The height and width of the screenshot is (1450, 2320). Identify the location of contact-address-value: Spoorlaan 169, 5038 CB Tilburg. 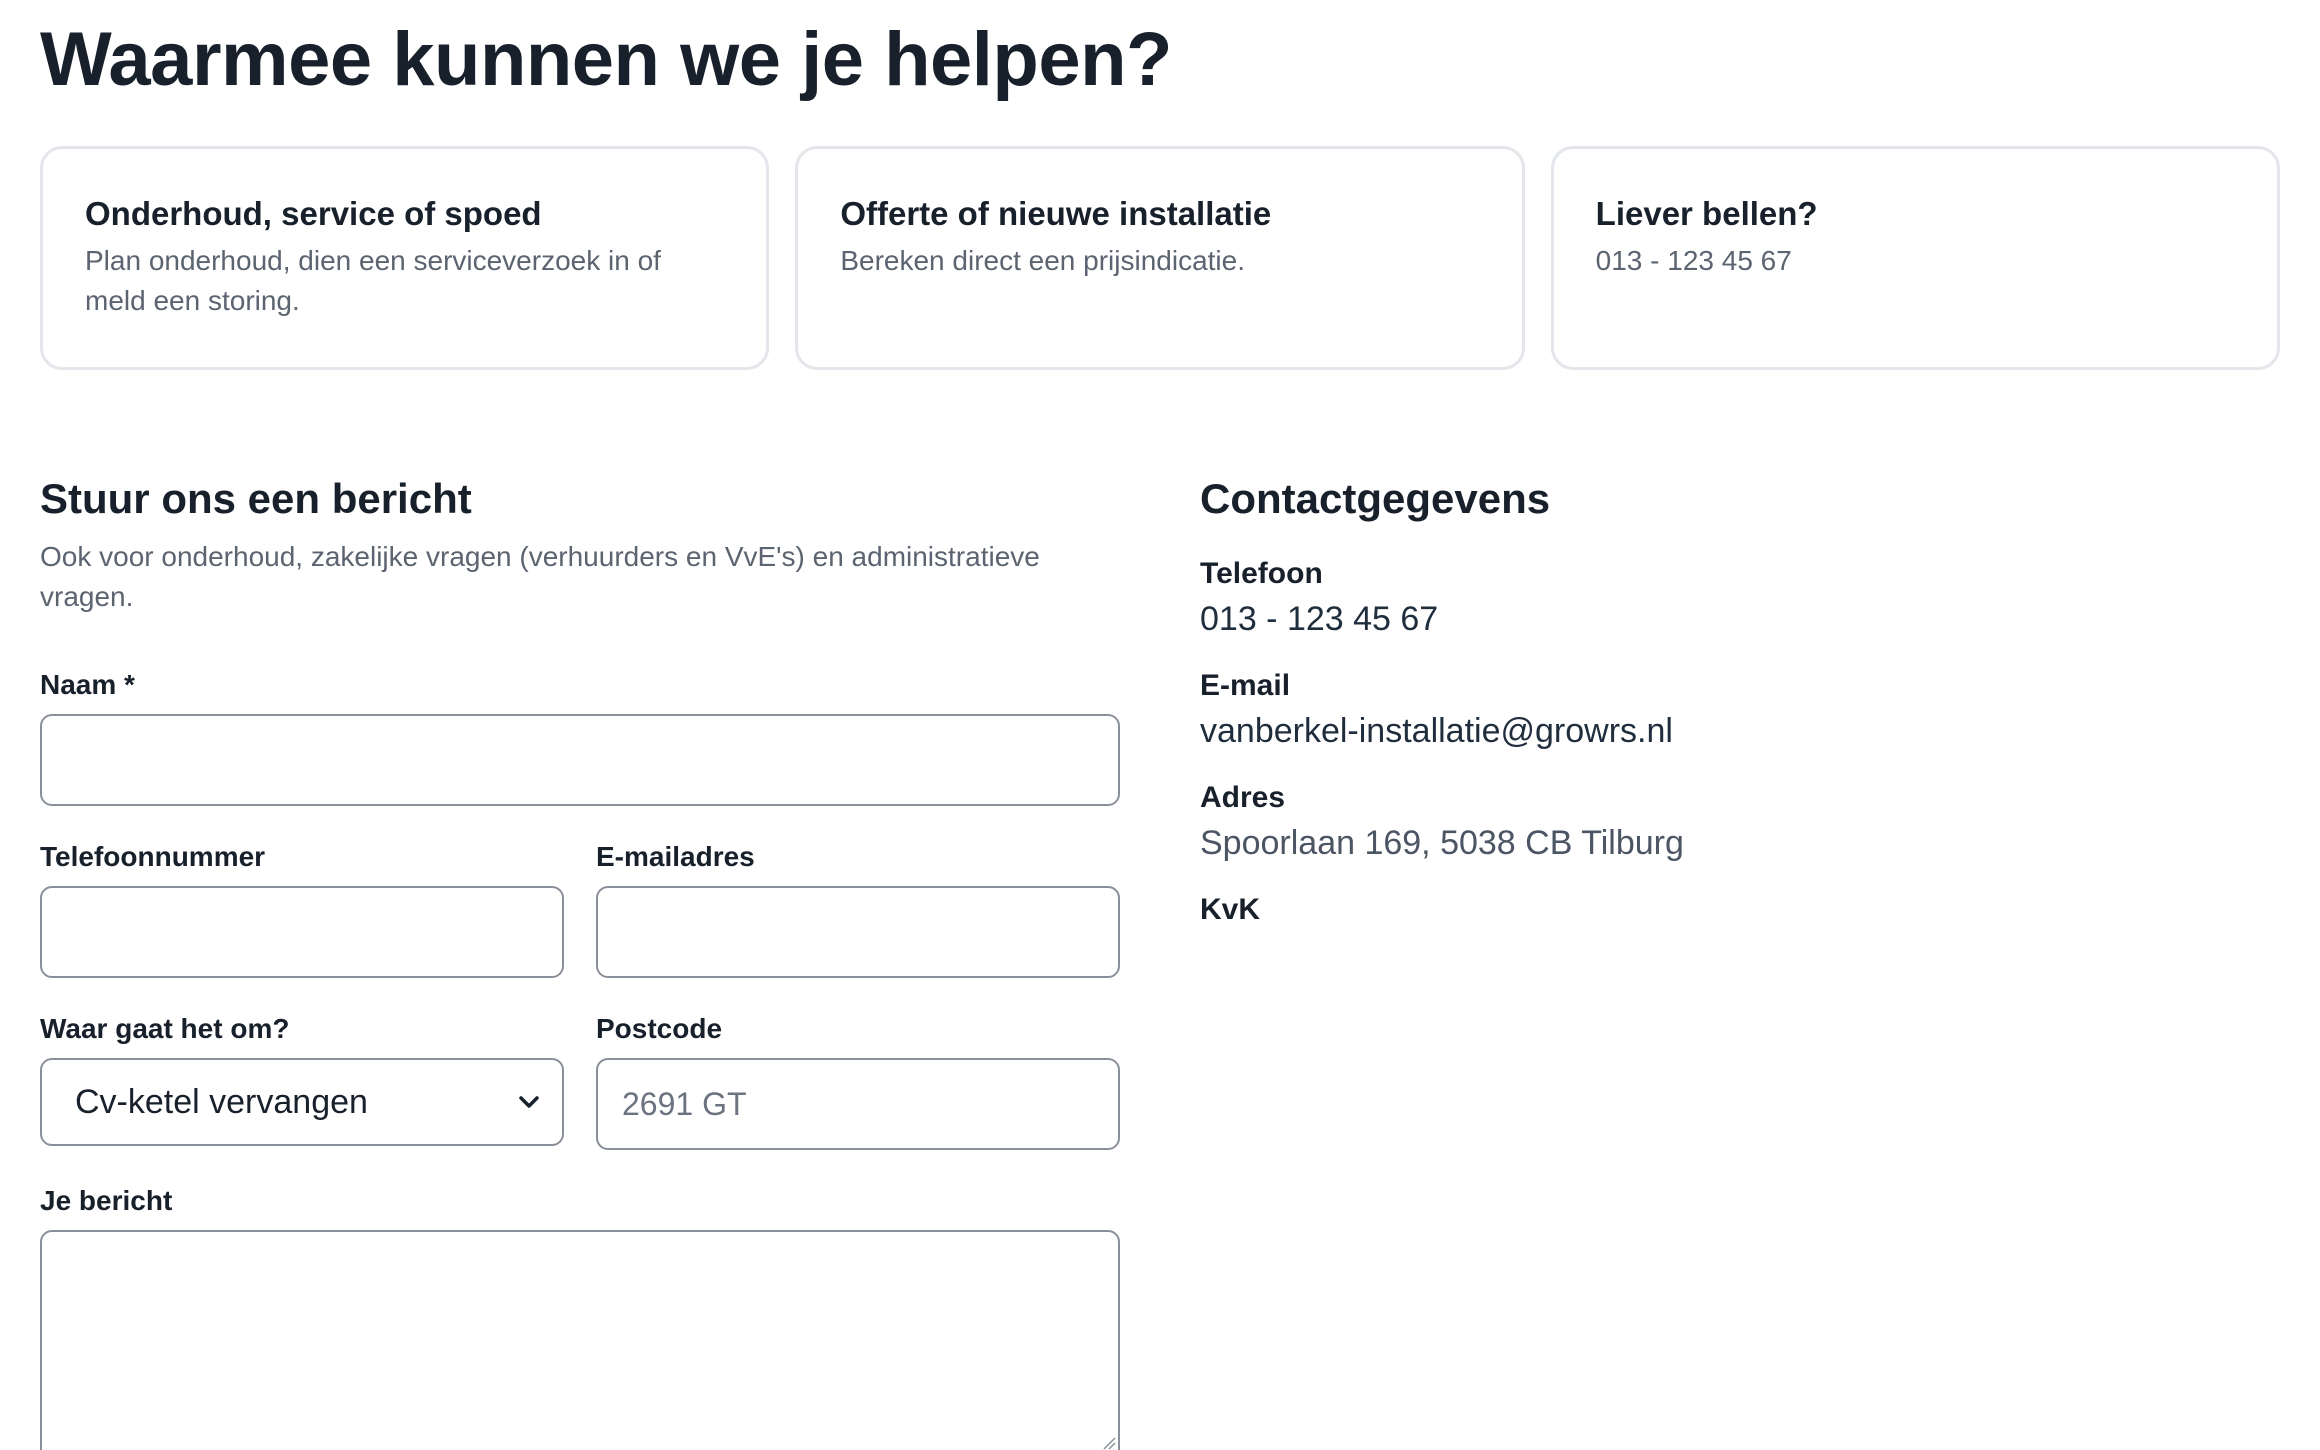
(1442, 843).